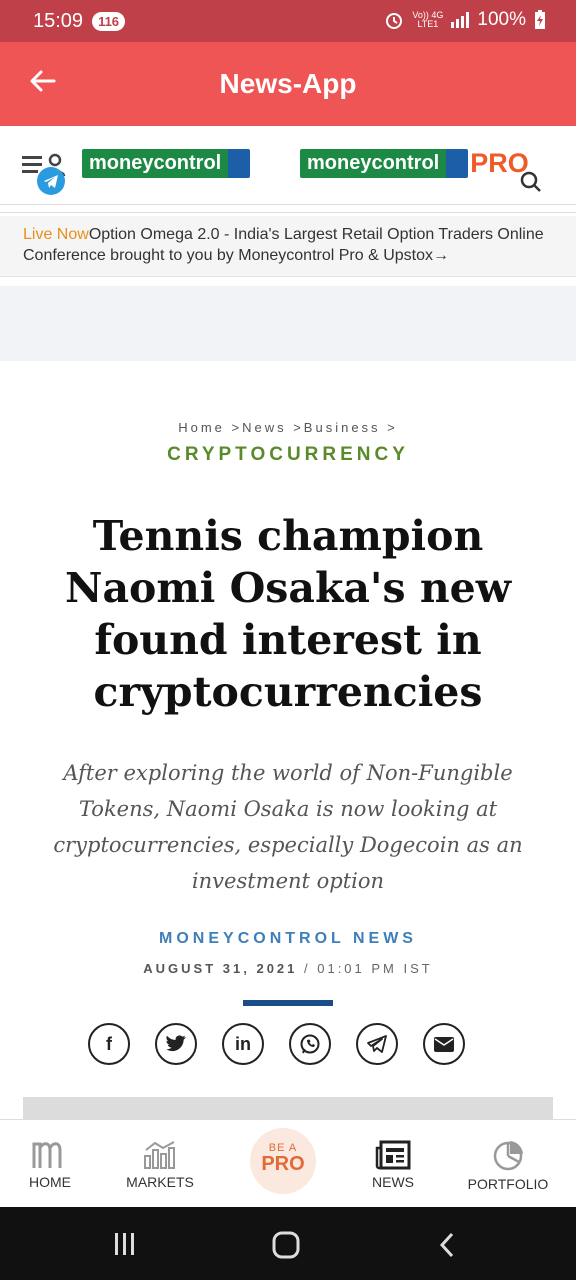 The height and width of the screenshot is (1280, 576). I want to click on linkedin-icon: in, so click(243, 1043).